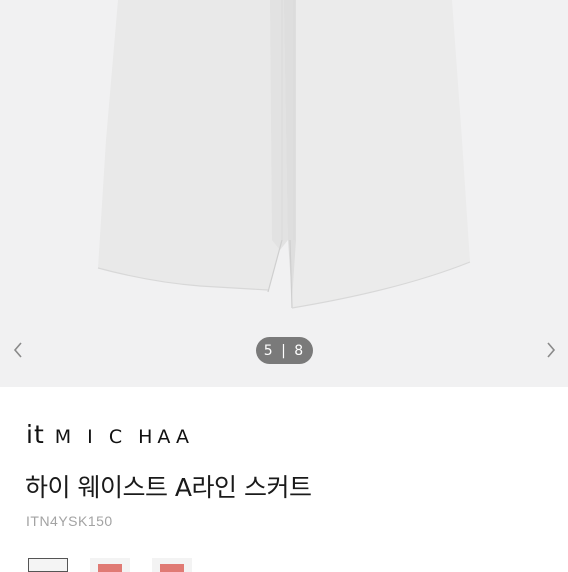 The width and height of the screenshot is (568, 572). I want to click on brand-name: M I C HAA, so click(124, 437).